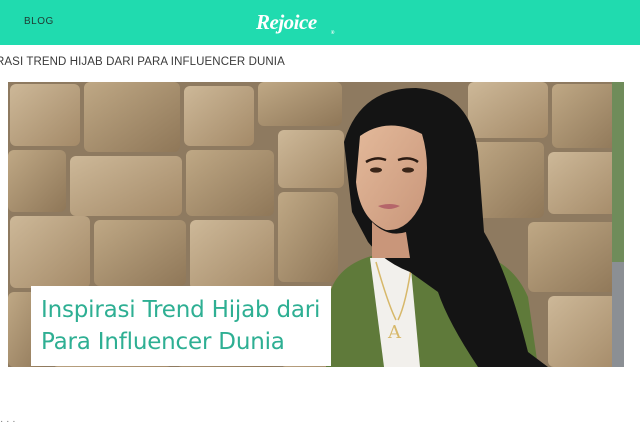 Image resolution: width=640 pixels, height=426 pixels. I want to click on trademark-mark: ®, so click(332, 33).